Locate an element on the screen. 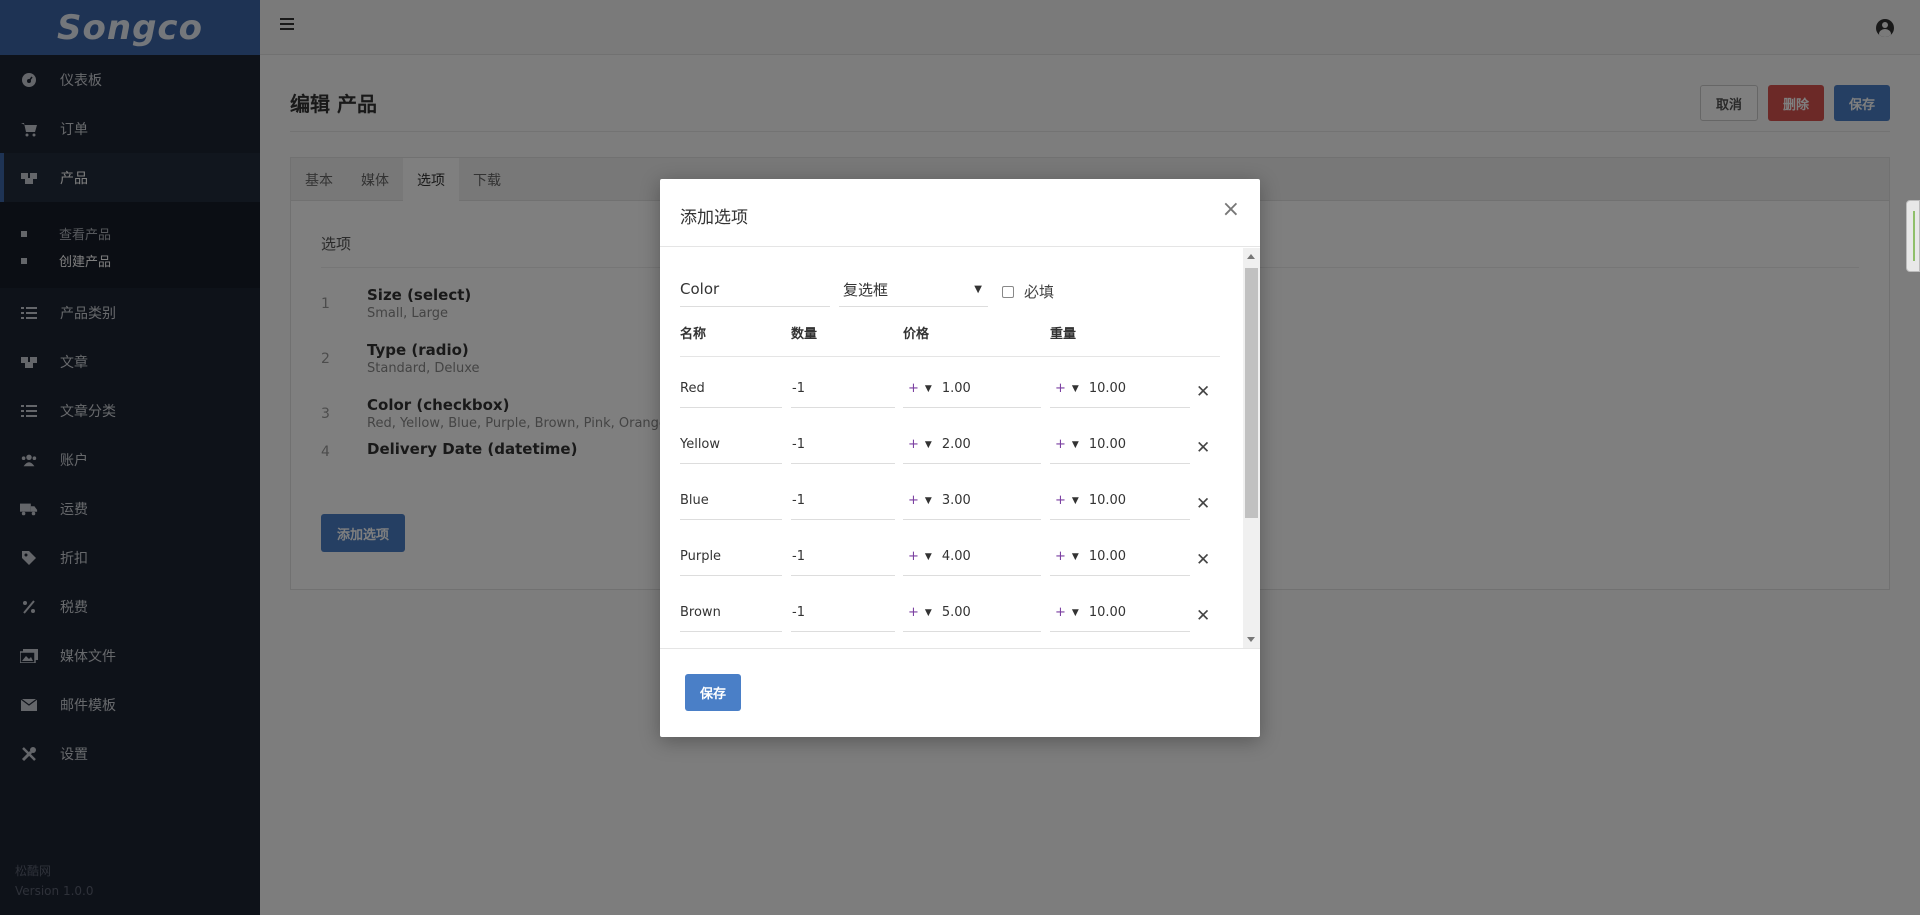 This screenshot has width=1920, height=915. table-row: Brown -1 + ▼ 5.00 + ▼ 10.00 ✕ is located at coordinates (960, 610).